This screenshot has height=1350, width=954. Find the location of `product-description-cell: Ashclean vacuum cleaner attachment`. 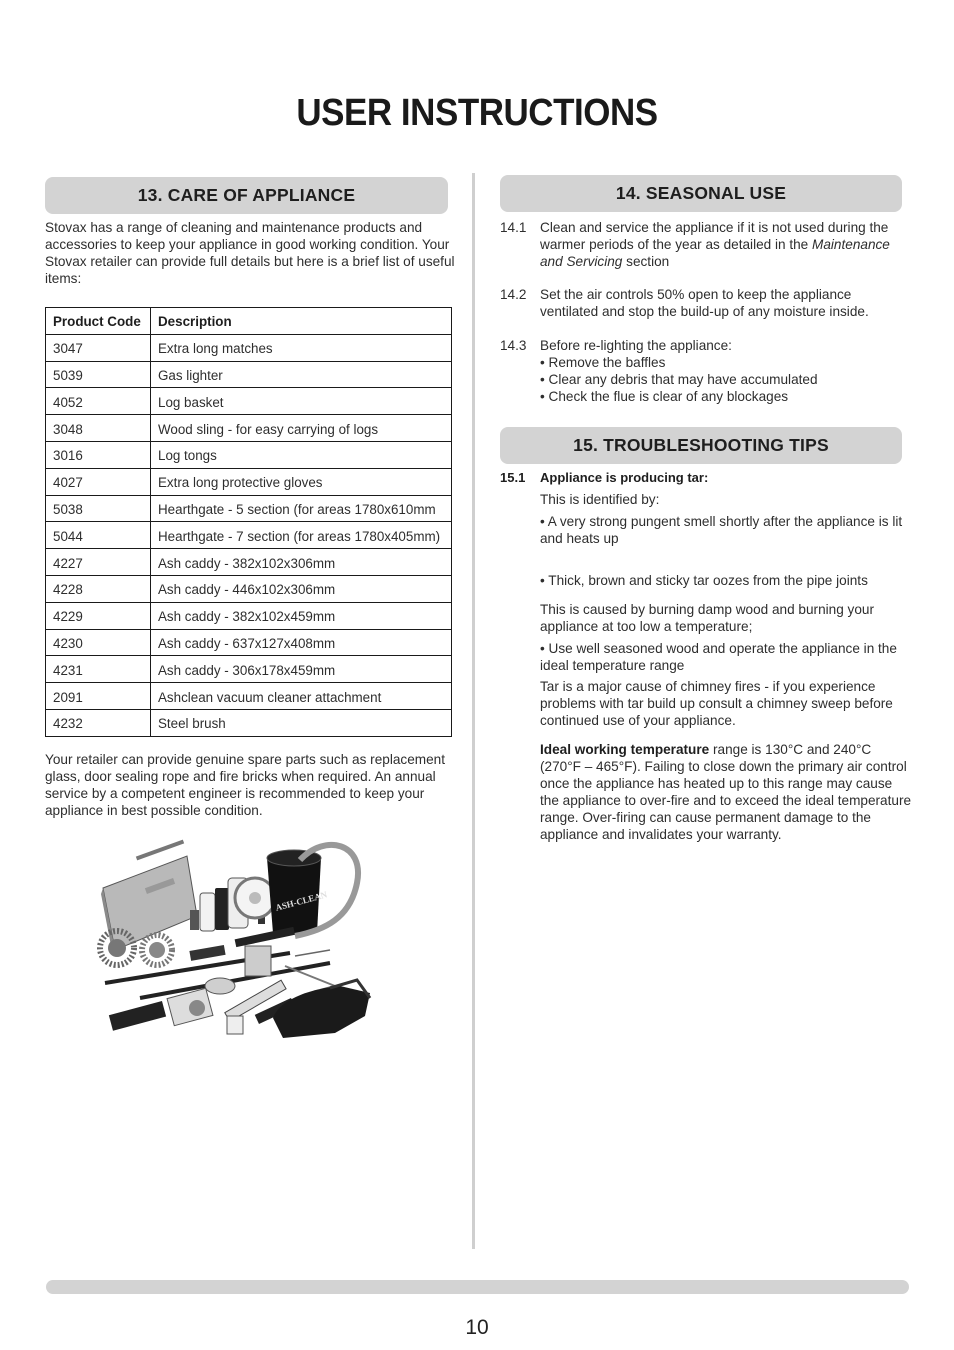

product-description-cell: Ashclean vacuum cleaner attachment is located at coordinates (301, 696).